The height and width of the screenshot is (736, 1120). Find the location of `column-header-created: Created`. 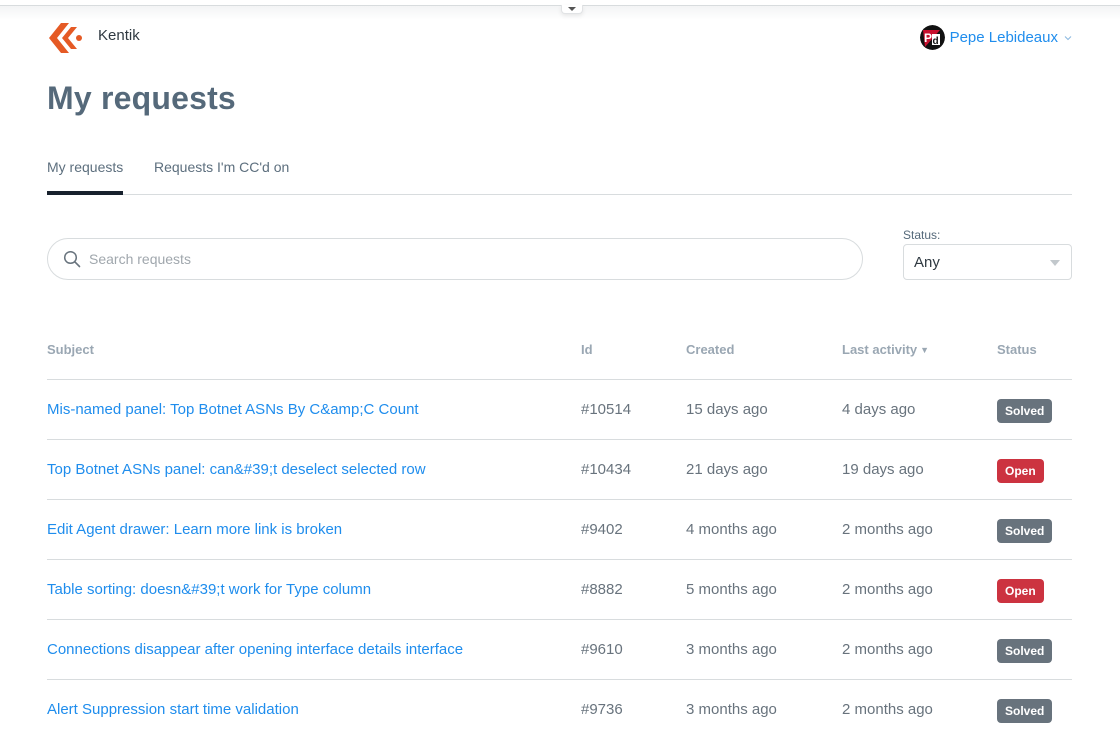

column-header-created: Created is located at coordinates (710, 349).